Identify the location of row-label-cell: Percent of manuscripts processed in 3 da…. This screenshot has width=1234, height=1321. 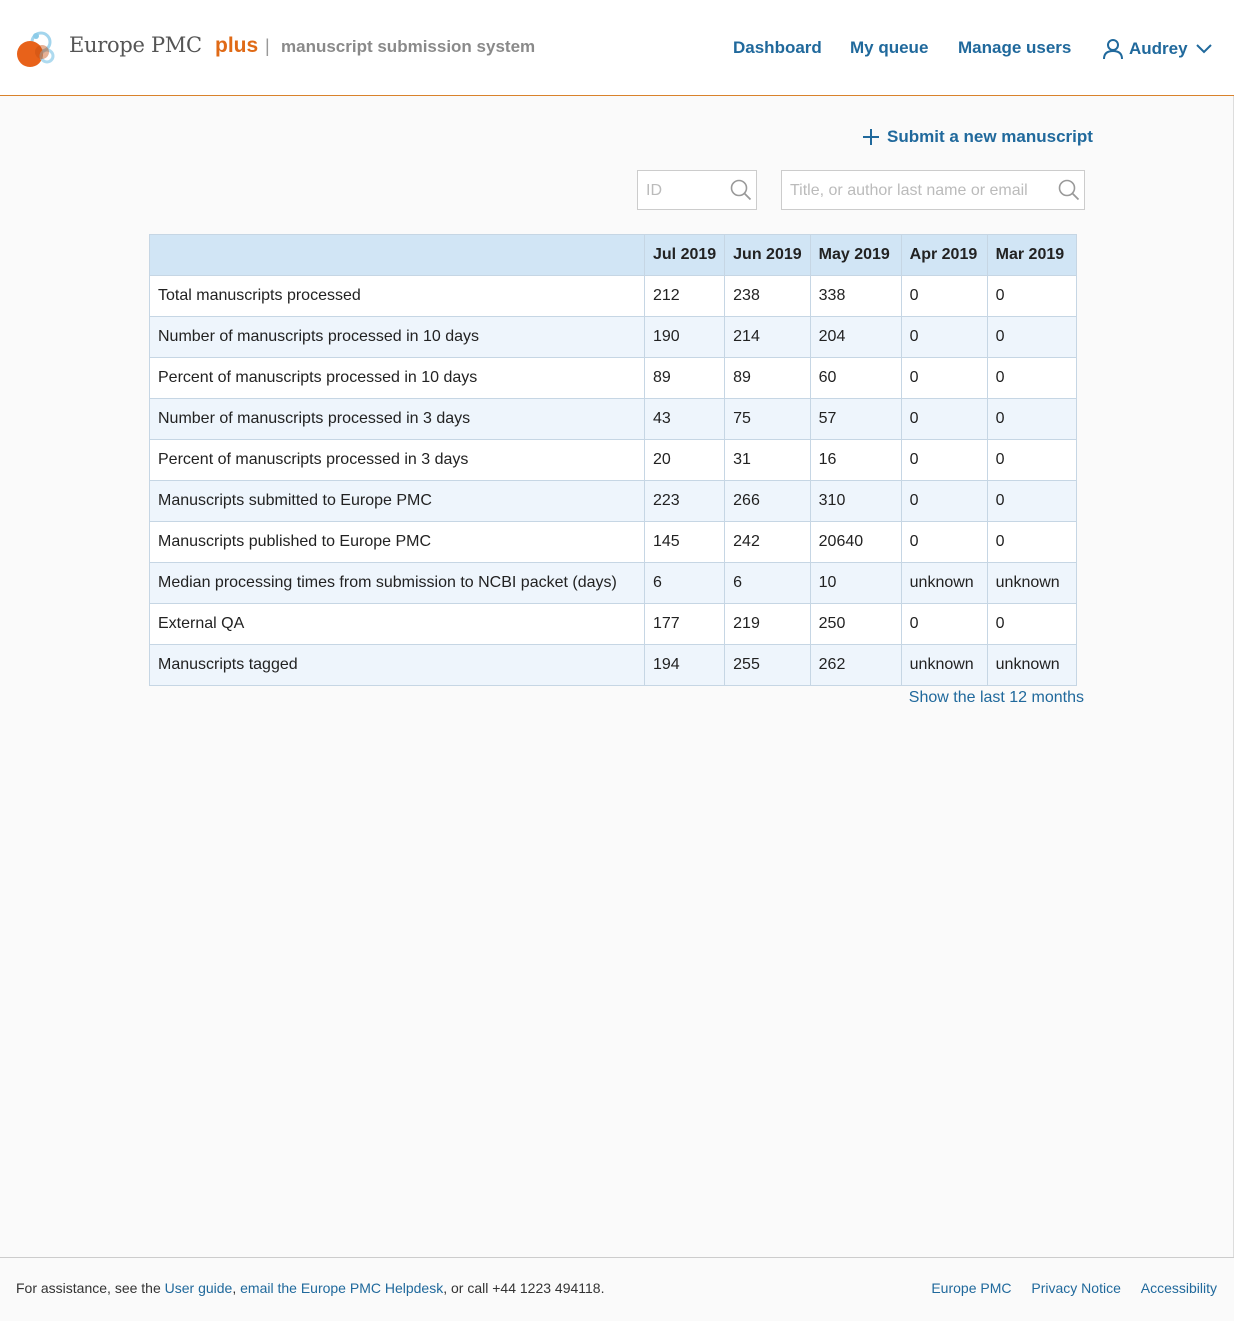
(397, 460).